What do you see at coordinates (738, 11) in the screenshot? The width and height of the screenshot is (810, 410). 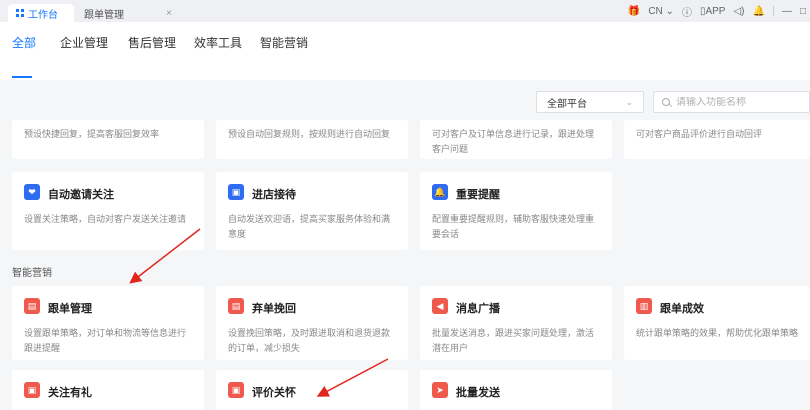 I see `sound-icon: ◁)` at bounding box center [738, 11].